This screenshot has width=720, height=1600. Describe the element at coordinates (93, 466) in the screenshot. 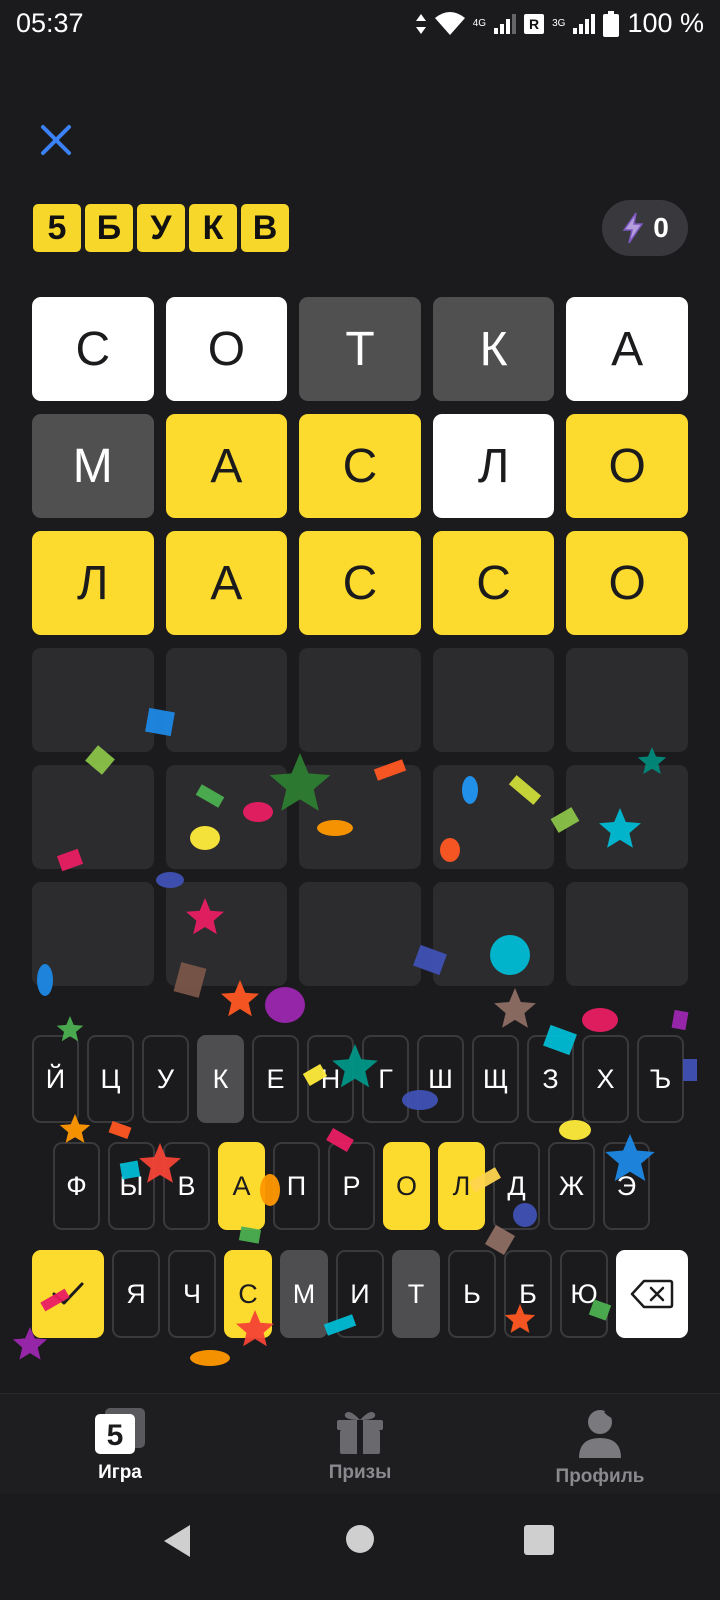

I see `letter-tile: М` at that location.